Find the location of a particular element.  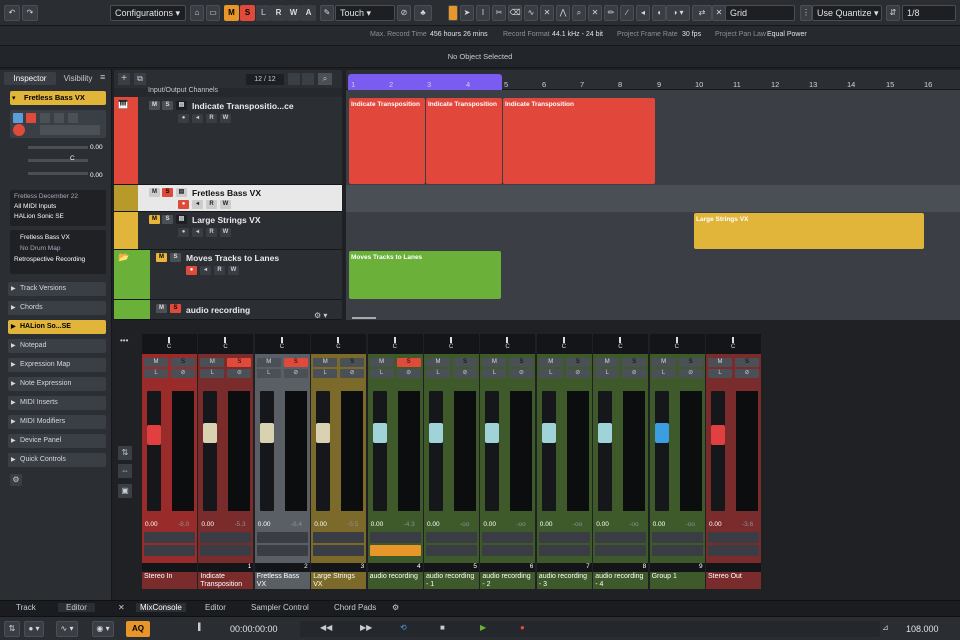

record-format-value: 44.1 kHz - 24 bit is located at coordinates (577, 34).